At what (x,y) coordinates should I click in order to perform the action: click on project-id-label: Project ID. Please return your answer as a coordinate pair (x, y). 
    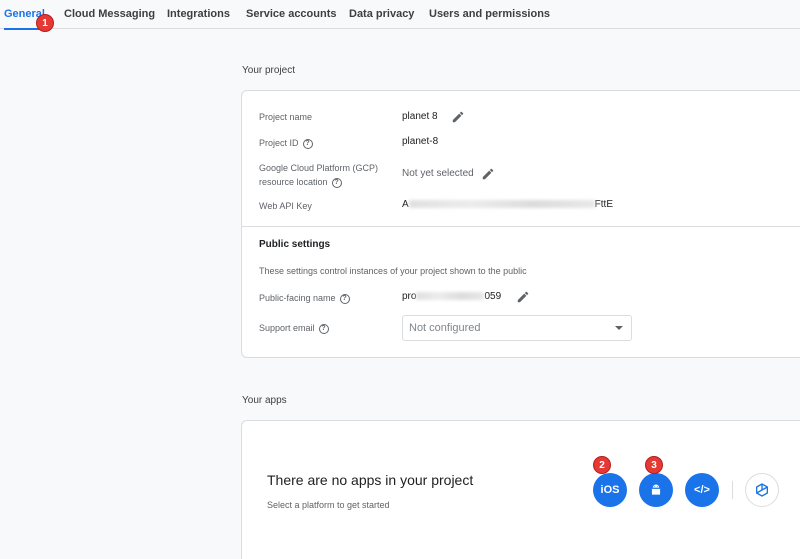
    Looking at the image, I should click on (279, 143).